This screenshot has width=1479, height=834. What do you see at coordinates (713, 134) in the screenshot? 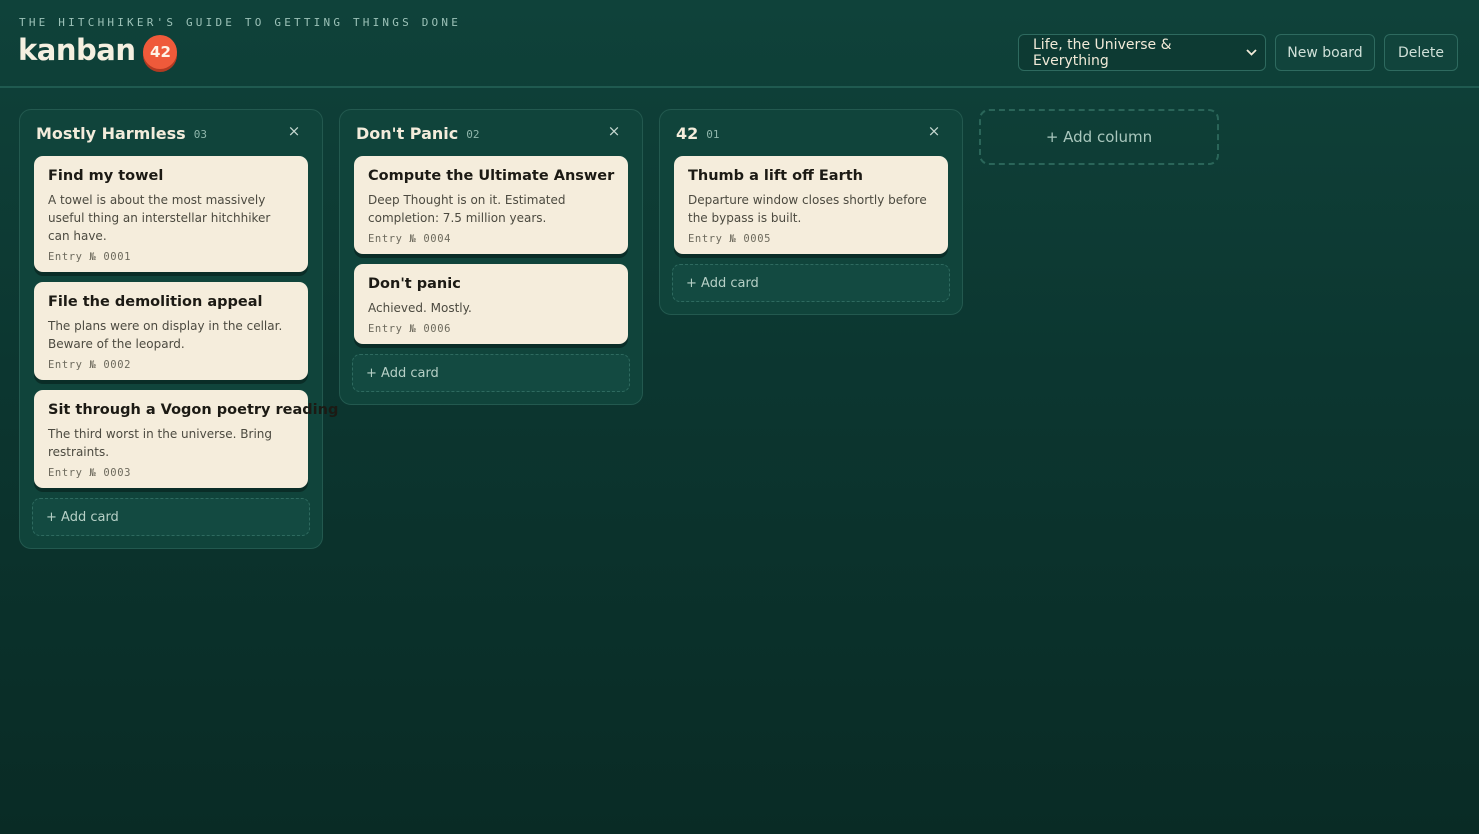
I see `column-count: 01` at bounding box center [713, 134].